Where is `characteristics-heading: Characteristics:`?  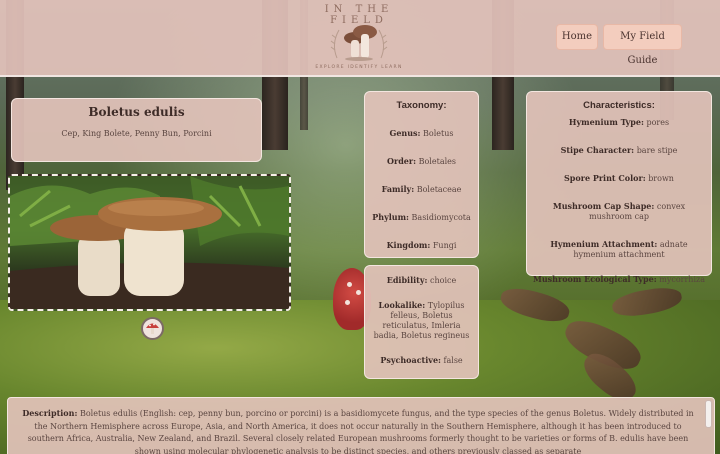
characteristics-heading: Characteristics: is located at coordinates (619, 105).